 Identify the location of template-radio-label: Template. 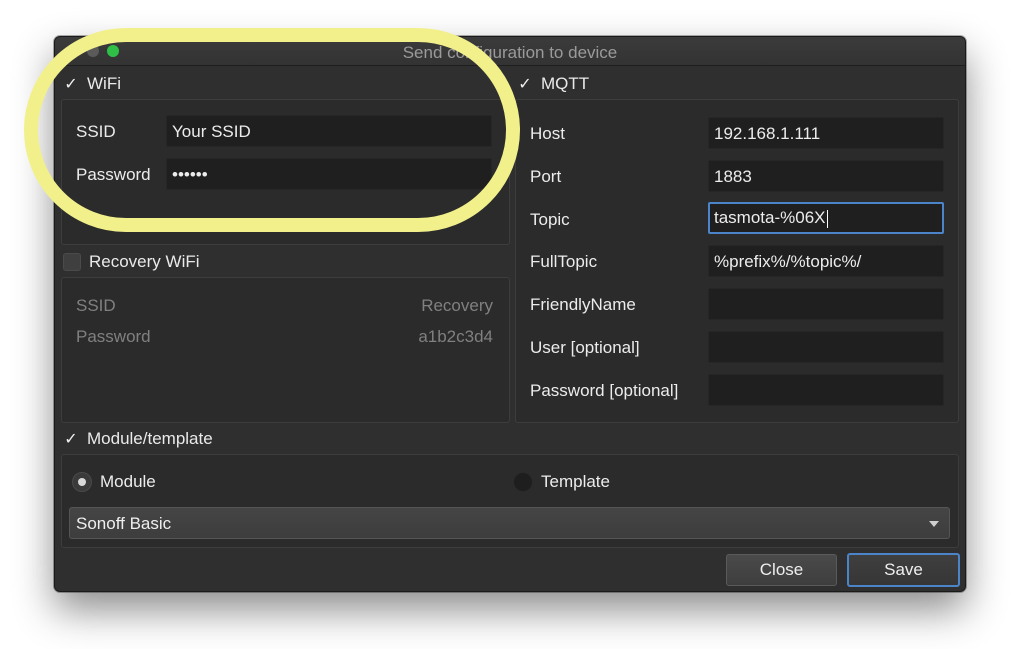
(575, 482).